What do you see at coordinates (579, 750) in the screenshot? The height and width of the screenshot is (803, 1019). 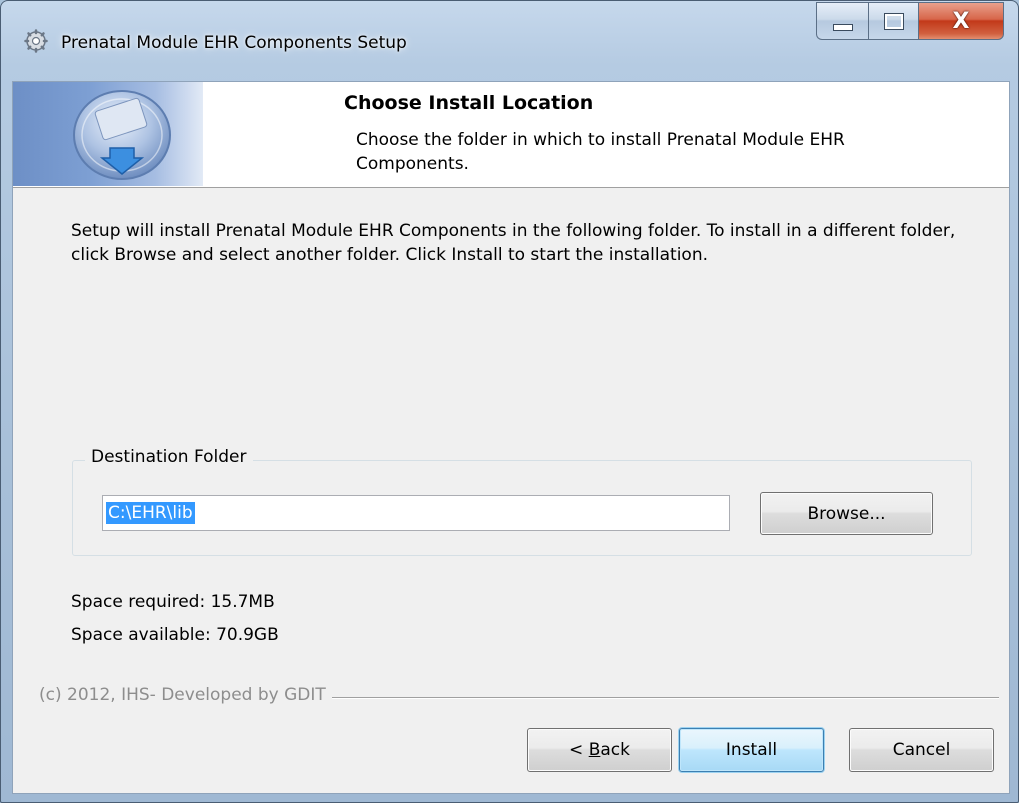 I see `back-button-prefix: <` at bounding box center [579, 750].